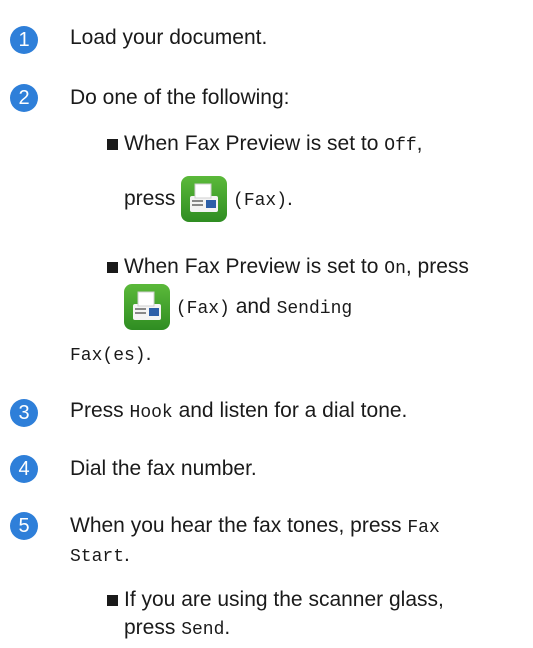 The width and height of the screenshot is (533, 648). Describe the element at coordinates (437, 266) in the screenshot. I see `bullet-b-post: , press` at that location.